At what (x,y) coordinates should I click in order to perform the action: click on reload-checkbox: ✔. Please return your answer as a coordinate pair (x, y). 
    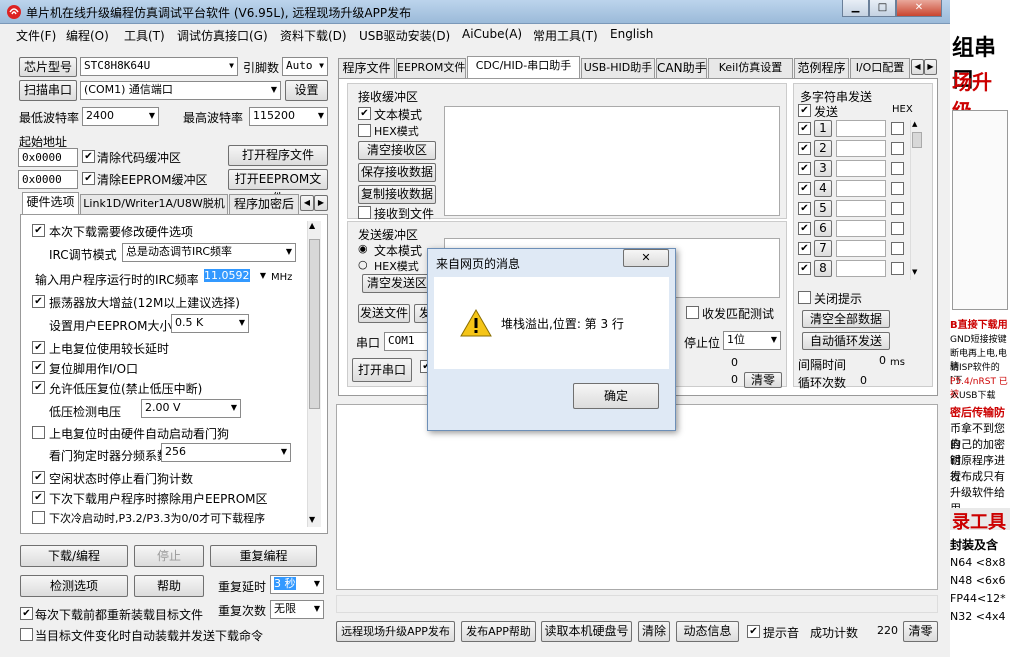
    Looking at the image, I should click on (26, 613).